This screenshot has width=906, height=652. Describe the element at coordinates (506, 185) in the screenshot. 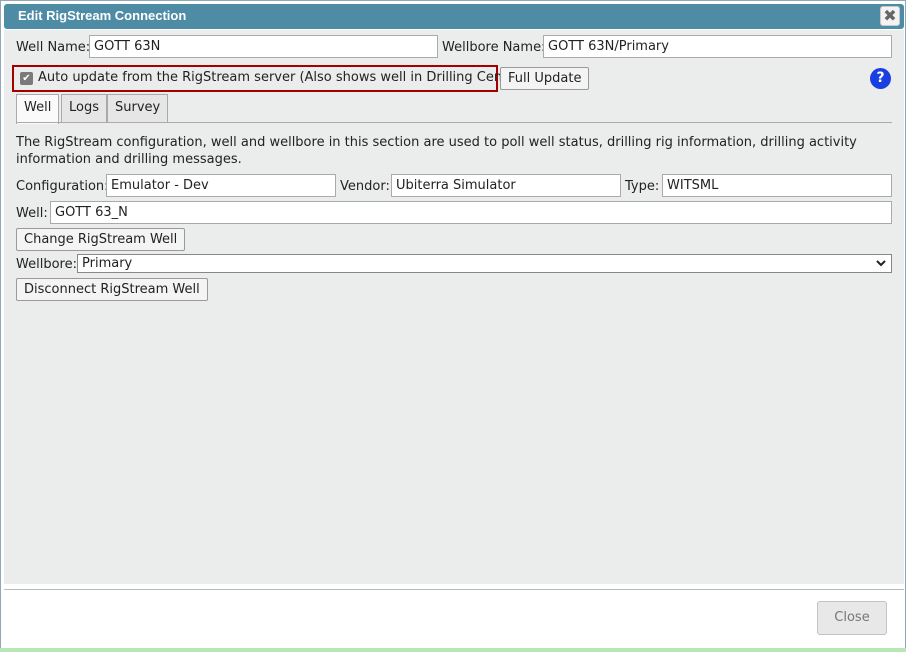

I see `vendor-field: Ubiterra Simulator` at that location.